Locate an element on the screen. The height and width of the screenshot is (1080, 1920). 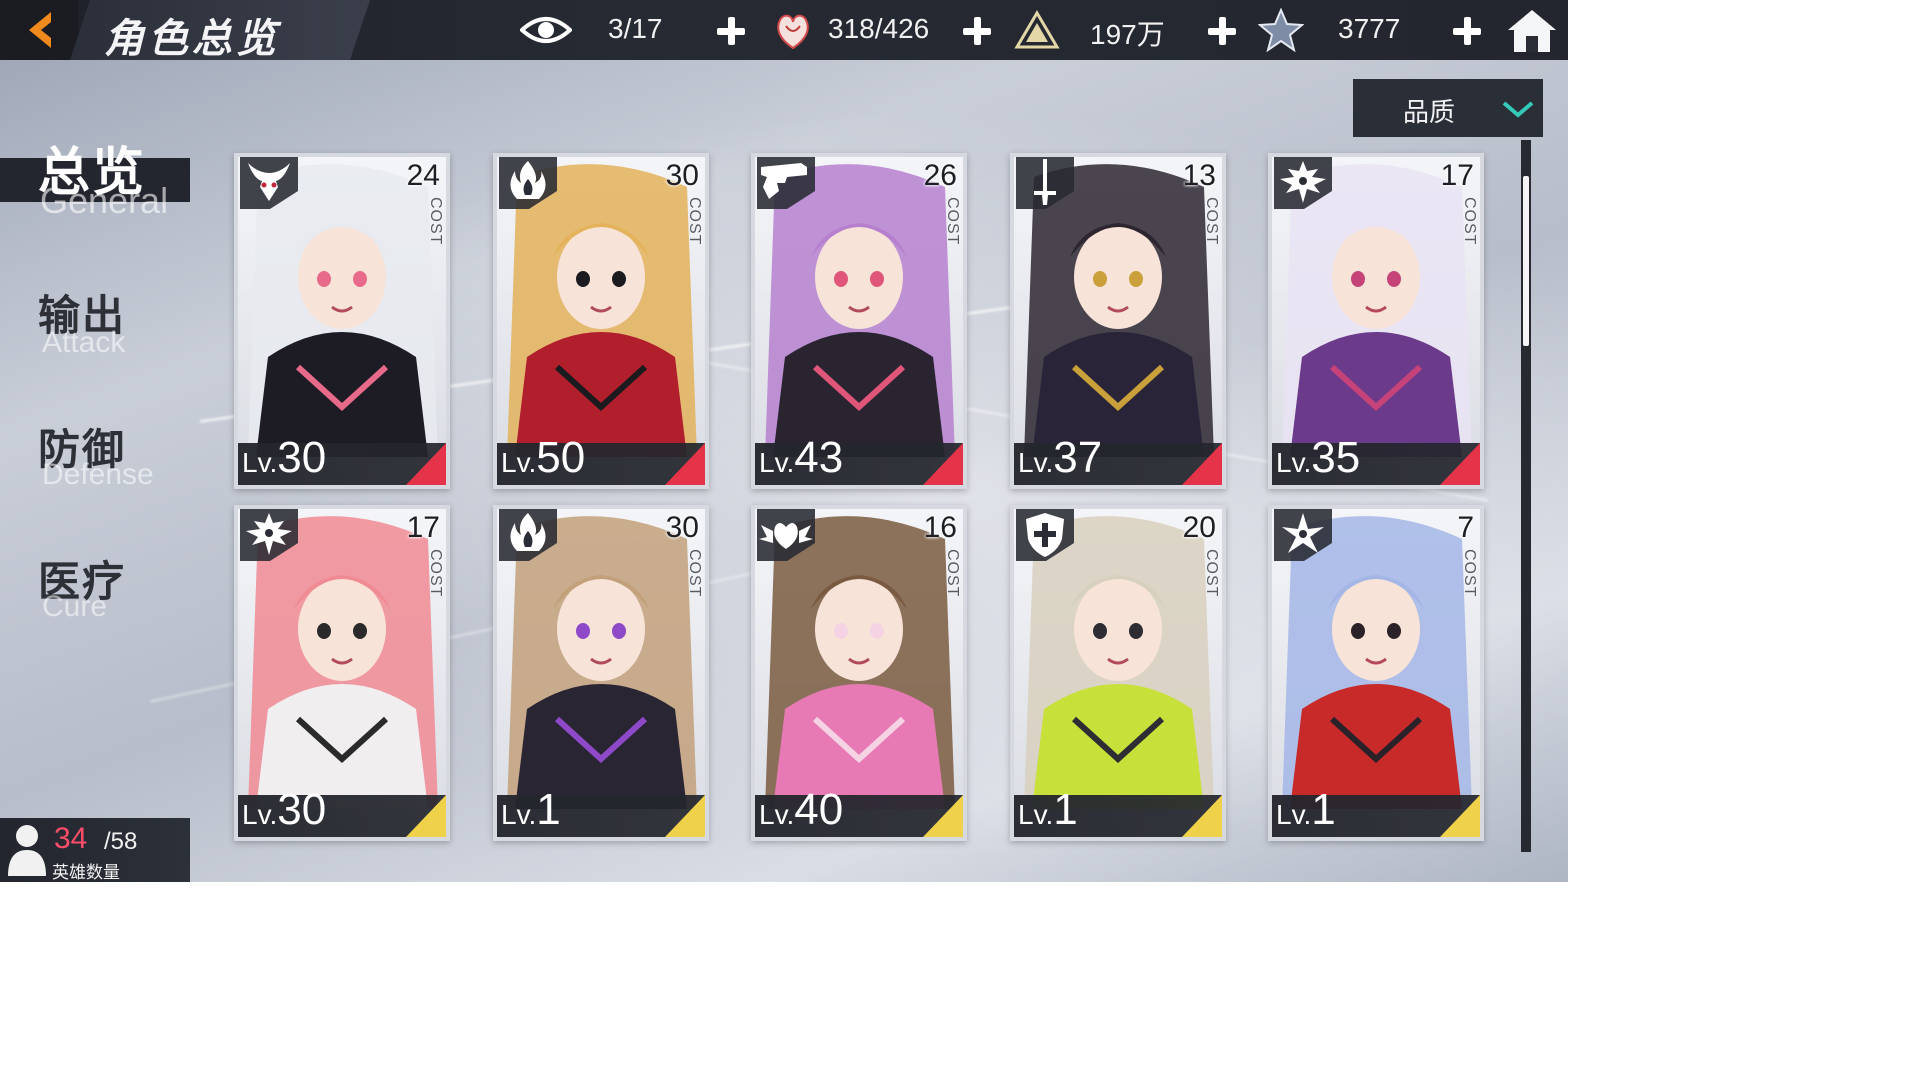
sidebar-item-general: 总览 General is located at coordinates (110, 185).